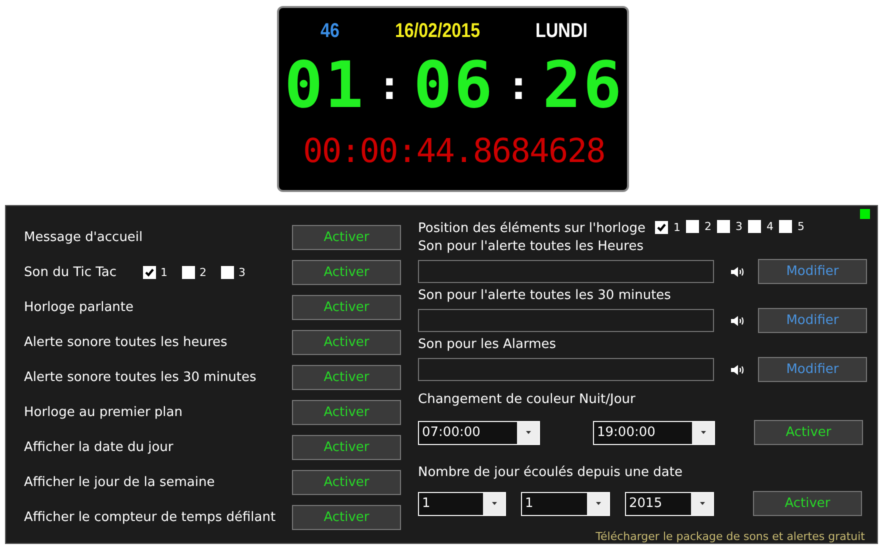  Describe the element at coordinates (325, 86) in the screenshot. I see `time-digits: 01` at that location.